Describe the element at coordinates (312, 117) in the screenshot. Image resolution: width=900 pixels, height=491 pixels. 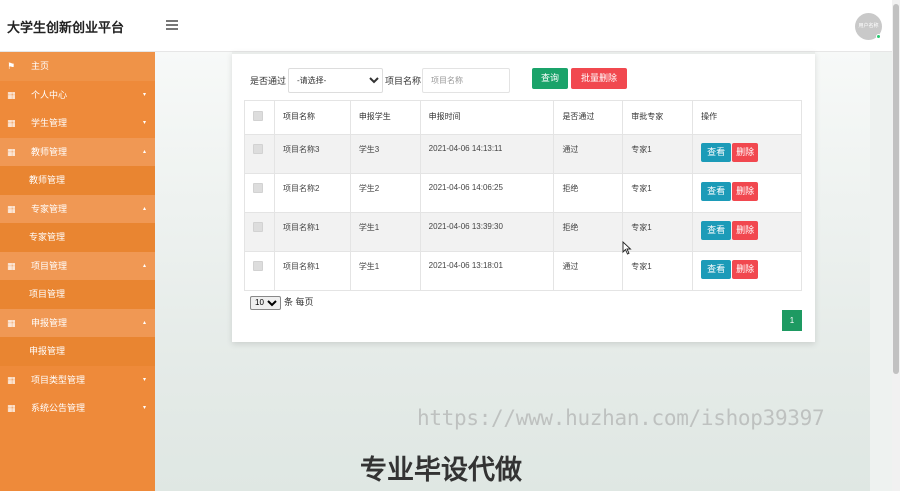
I see `column-header: 项目名称` at that location.